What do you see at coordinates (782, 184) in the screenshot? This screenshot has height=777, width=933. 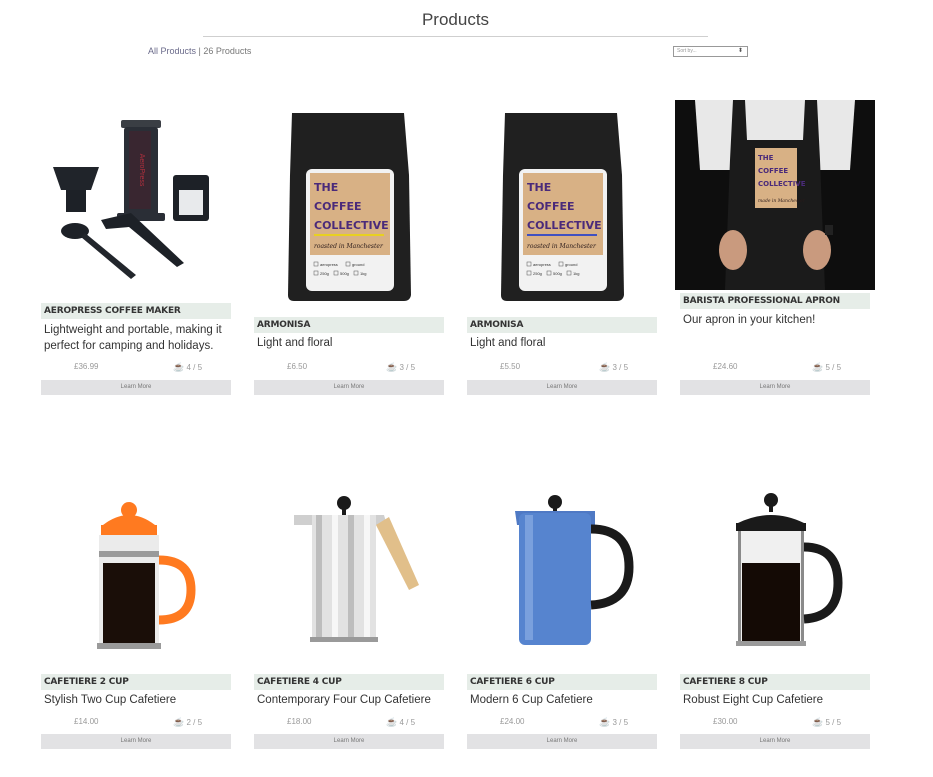 I see `apron-label-line3: COLLECTIVE` at bounding box center [782, 184].